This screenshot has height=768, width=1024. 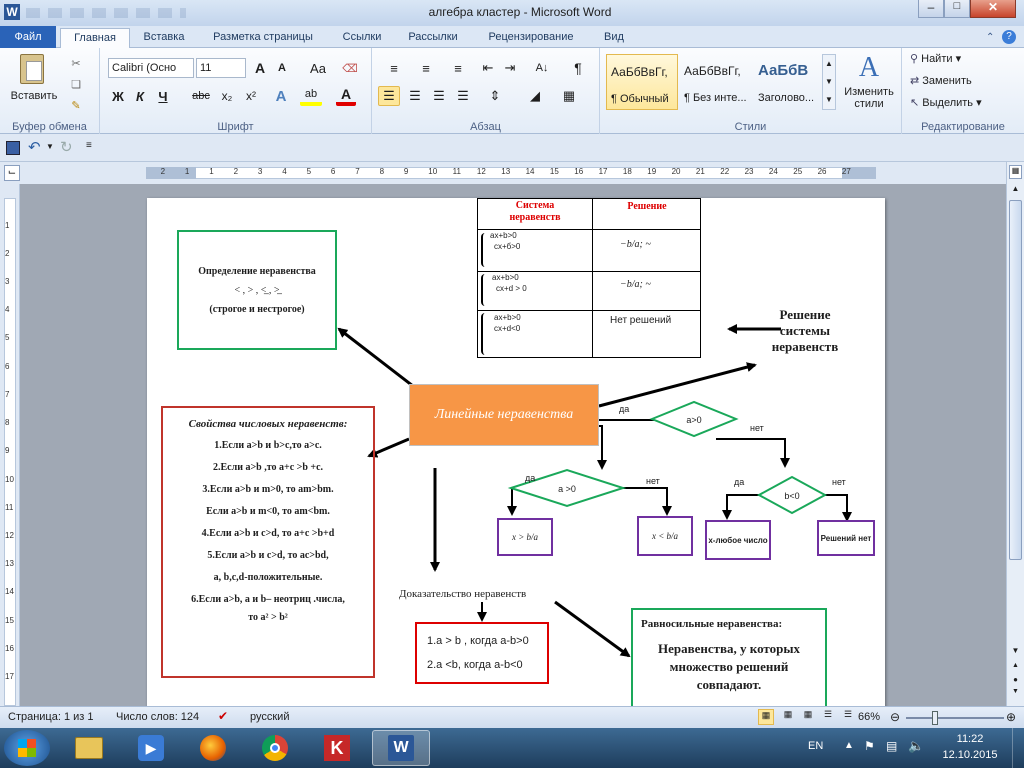 I want to click on vertical-ruler: 1 2 3 4 5 6 7 8 9 10 11 12 13 14 15 16 17, so click(x=10, y=445).